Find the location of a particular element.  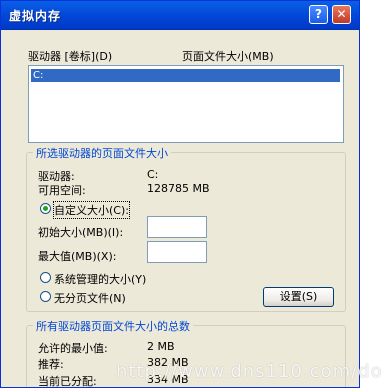

window-title: 虚拟内存 is located at coordinates (35, 16).